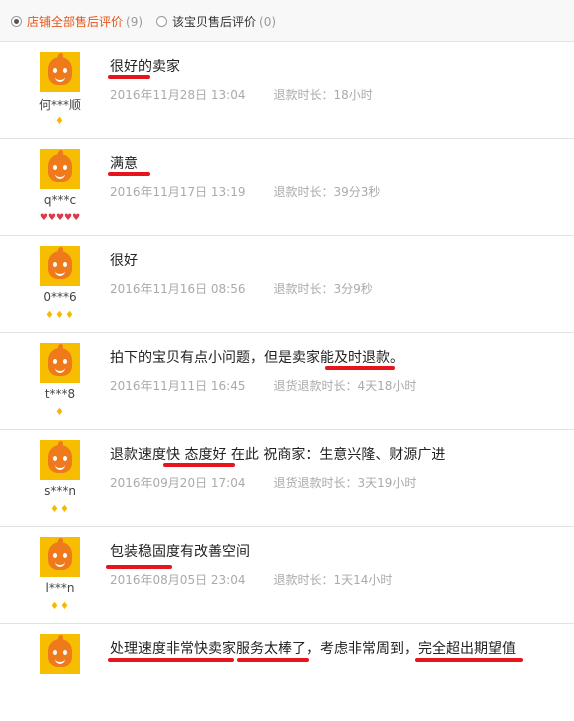  I want to click on reviewer-name: l***n, so click(60, 588).